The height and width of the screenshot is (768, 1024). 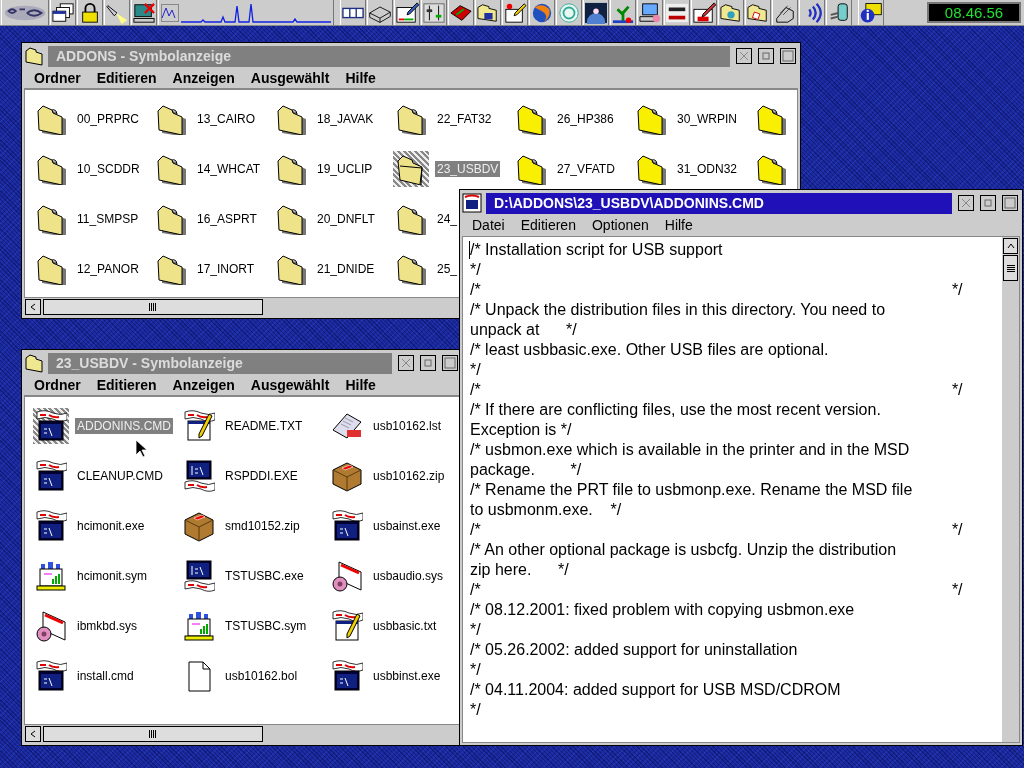 I want to click on file-label: 17_INORT, so click(x=226, y=269).